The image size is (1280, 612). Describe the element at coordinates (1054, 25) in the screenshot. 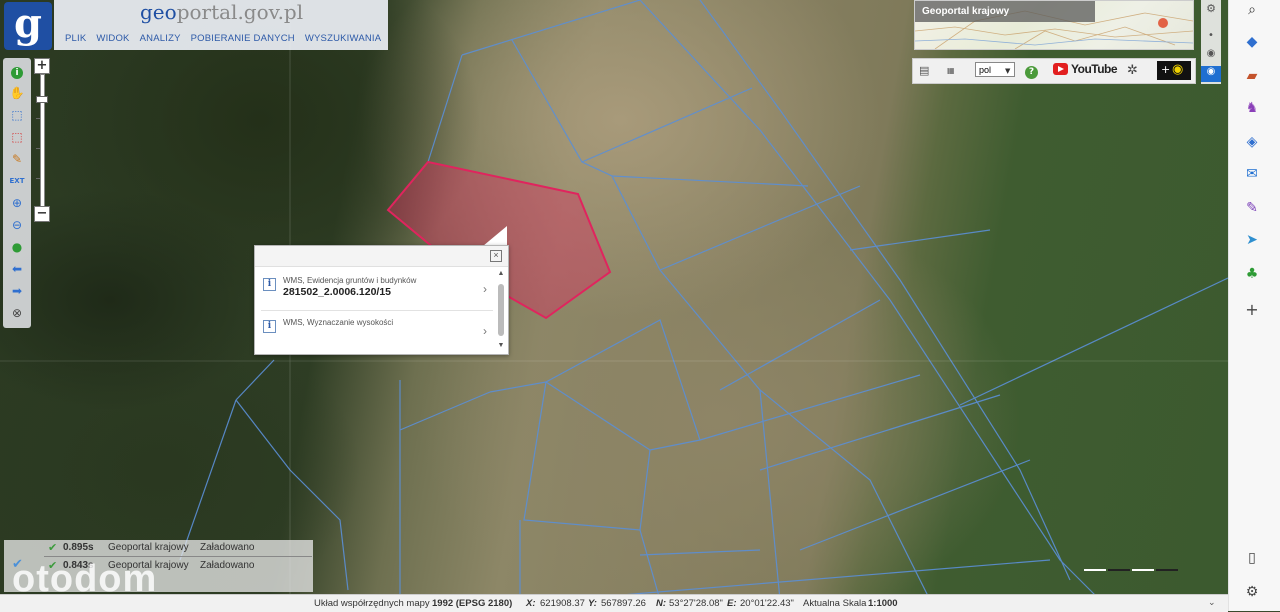

I see `overview-minimap: Geoportal krajowy` at that location.